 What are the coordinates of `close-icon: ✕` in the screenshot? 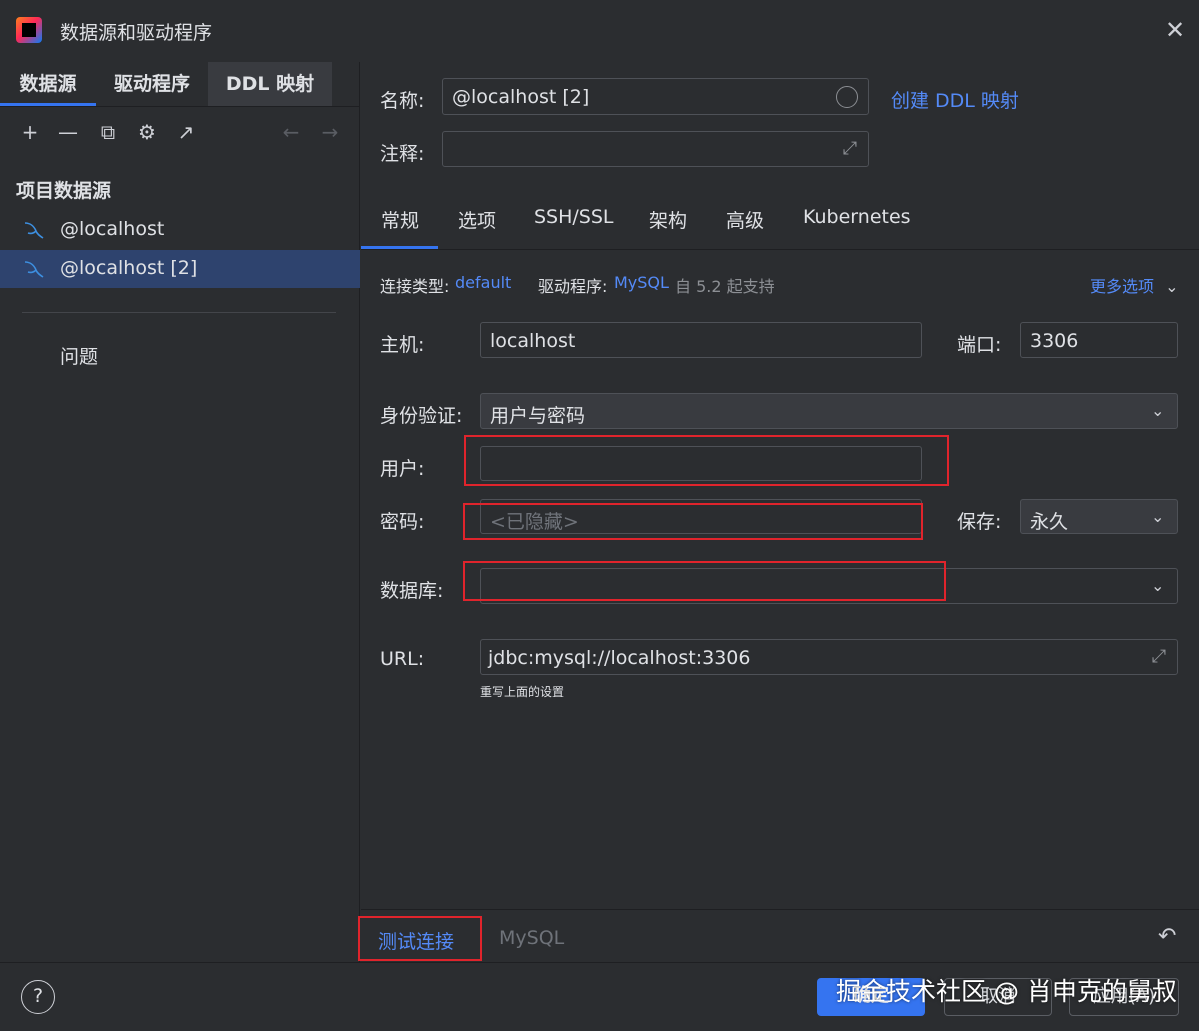 It's located at (1175, 31).